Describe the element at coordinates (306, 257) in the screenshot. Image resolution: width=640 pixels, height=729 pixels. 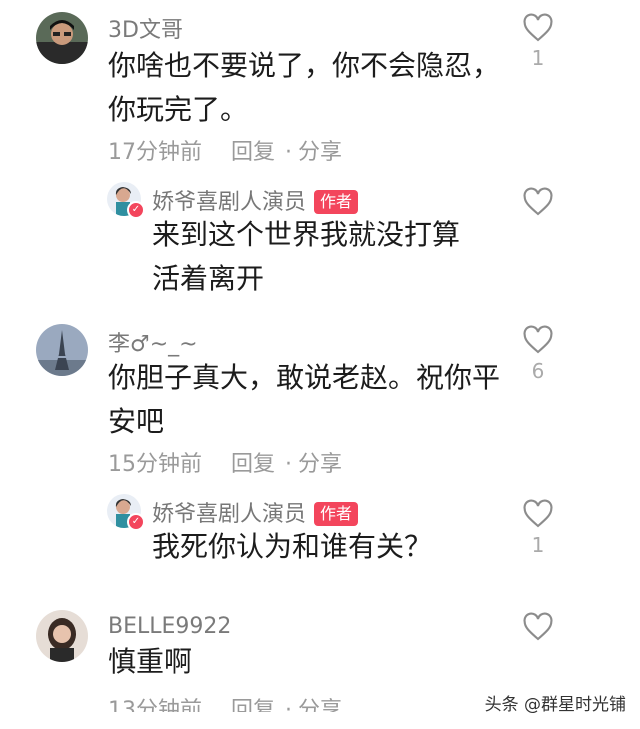
I see `reply-text: 来到这个世界我就没打算 活着离开` at that location.